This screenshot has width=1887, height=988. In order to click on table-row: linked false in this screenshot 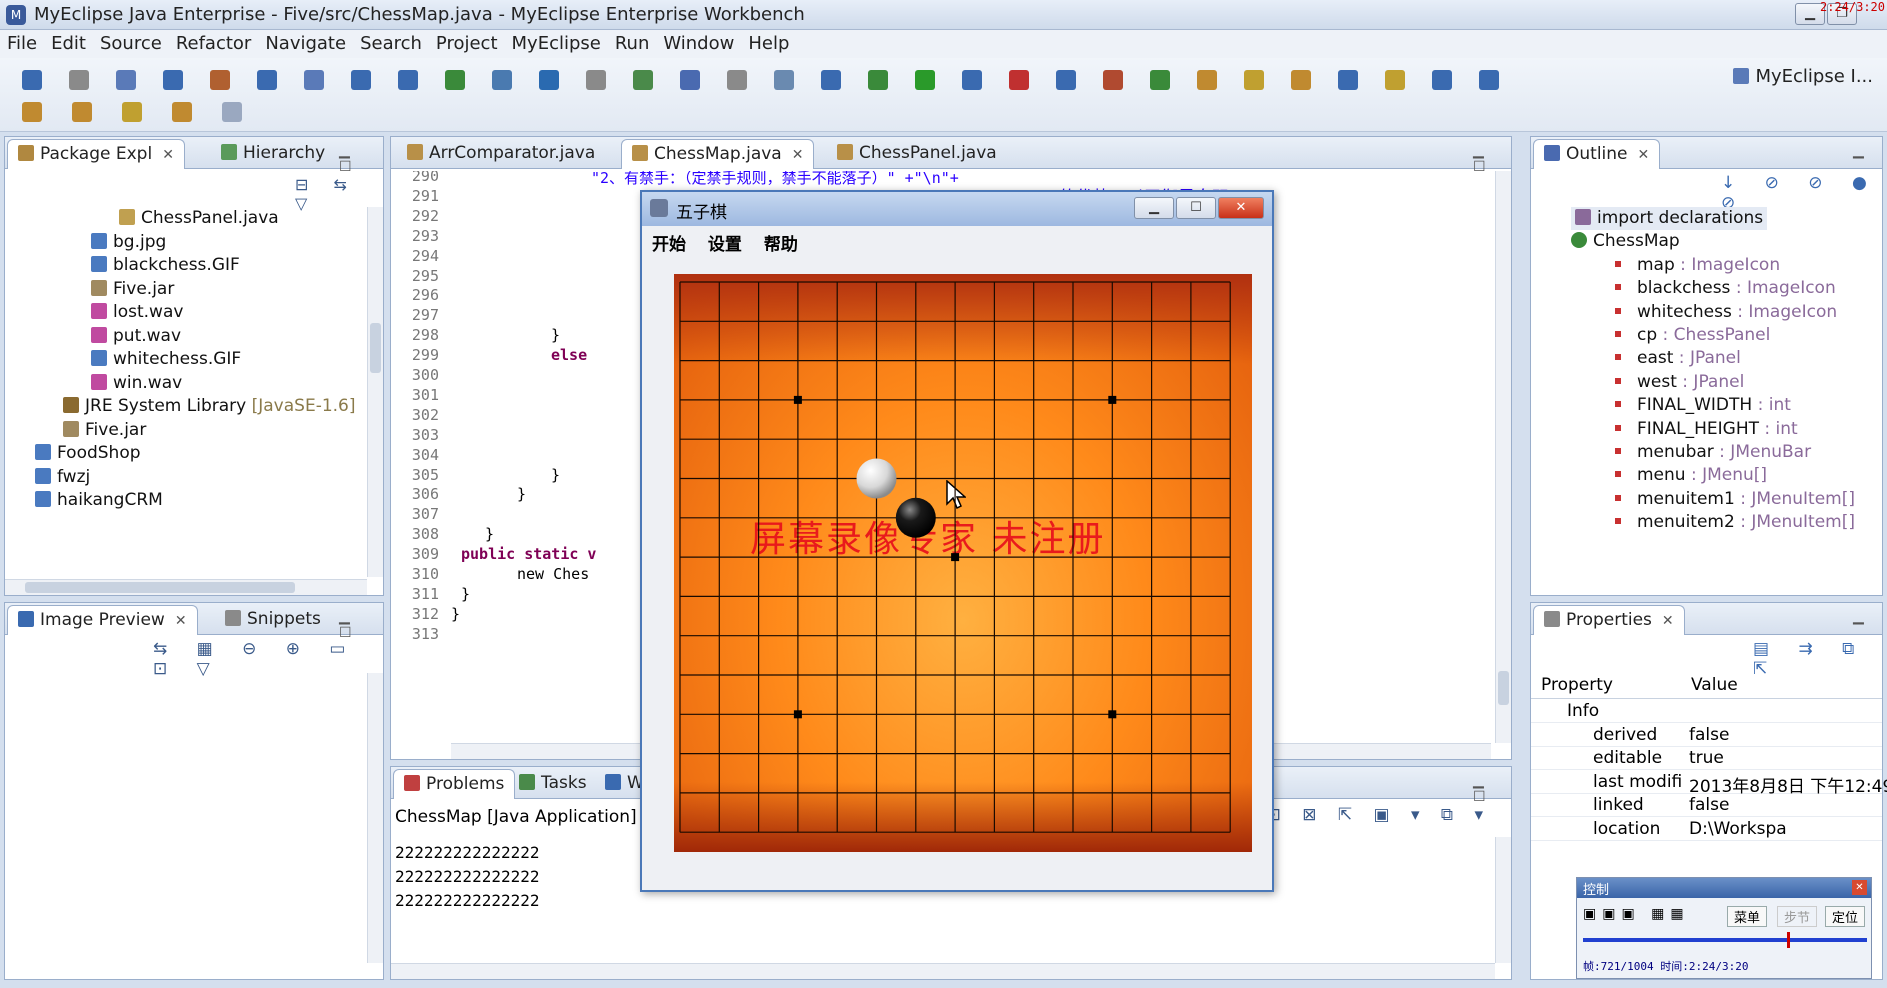, I will do `click(1706, 805)`.